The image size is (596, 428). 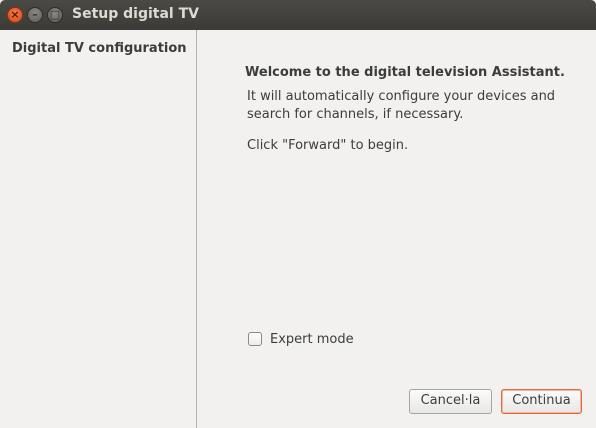 I want to click on cancel-button: Cancel·la, so click(x=450, y=401).